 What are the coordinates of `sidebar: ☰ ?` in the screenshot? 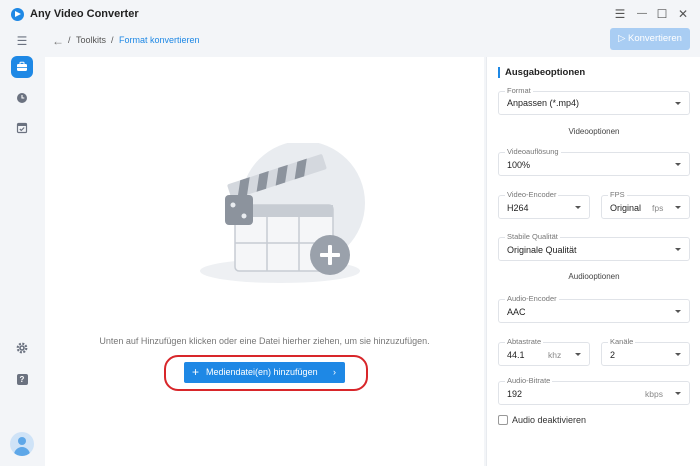 It's located at (22, 247).